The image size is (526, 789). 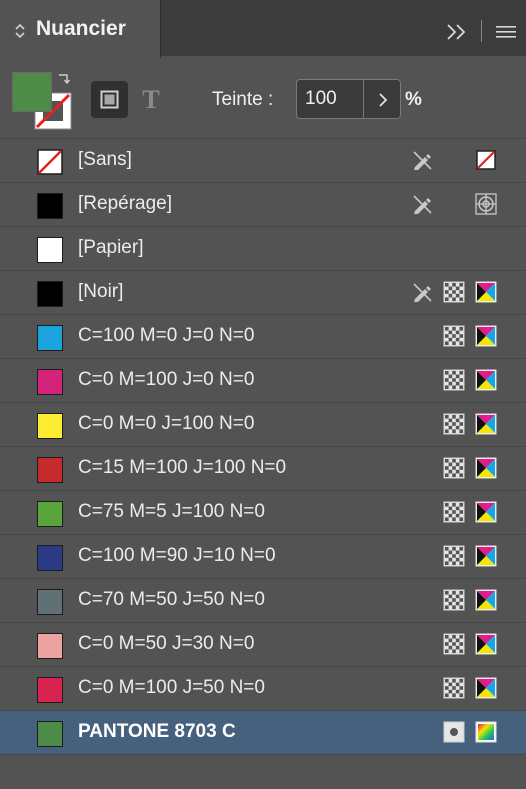 What do you see at coordinates (166, 423) in the screenshot?
I see `swatch-name: C=0 M=0 J=100 N=0` at bounding box center [166, 423].